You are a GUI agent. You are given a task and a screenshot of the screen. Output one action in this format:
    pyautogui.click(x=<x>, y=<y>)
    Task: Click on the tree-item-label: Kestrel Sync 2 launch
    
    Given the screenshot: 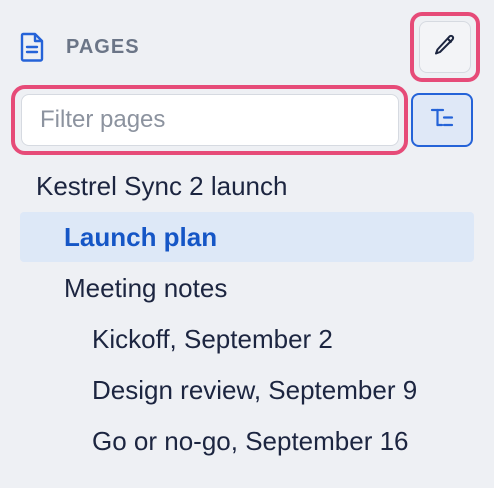 What is the action you would take?
    pyautogui.click(x=162, y=186)
    